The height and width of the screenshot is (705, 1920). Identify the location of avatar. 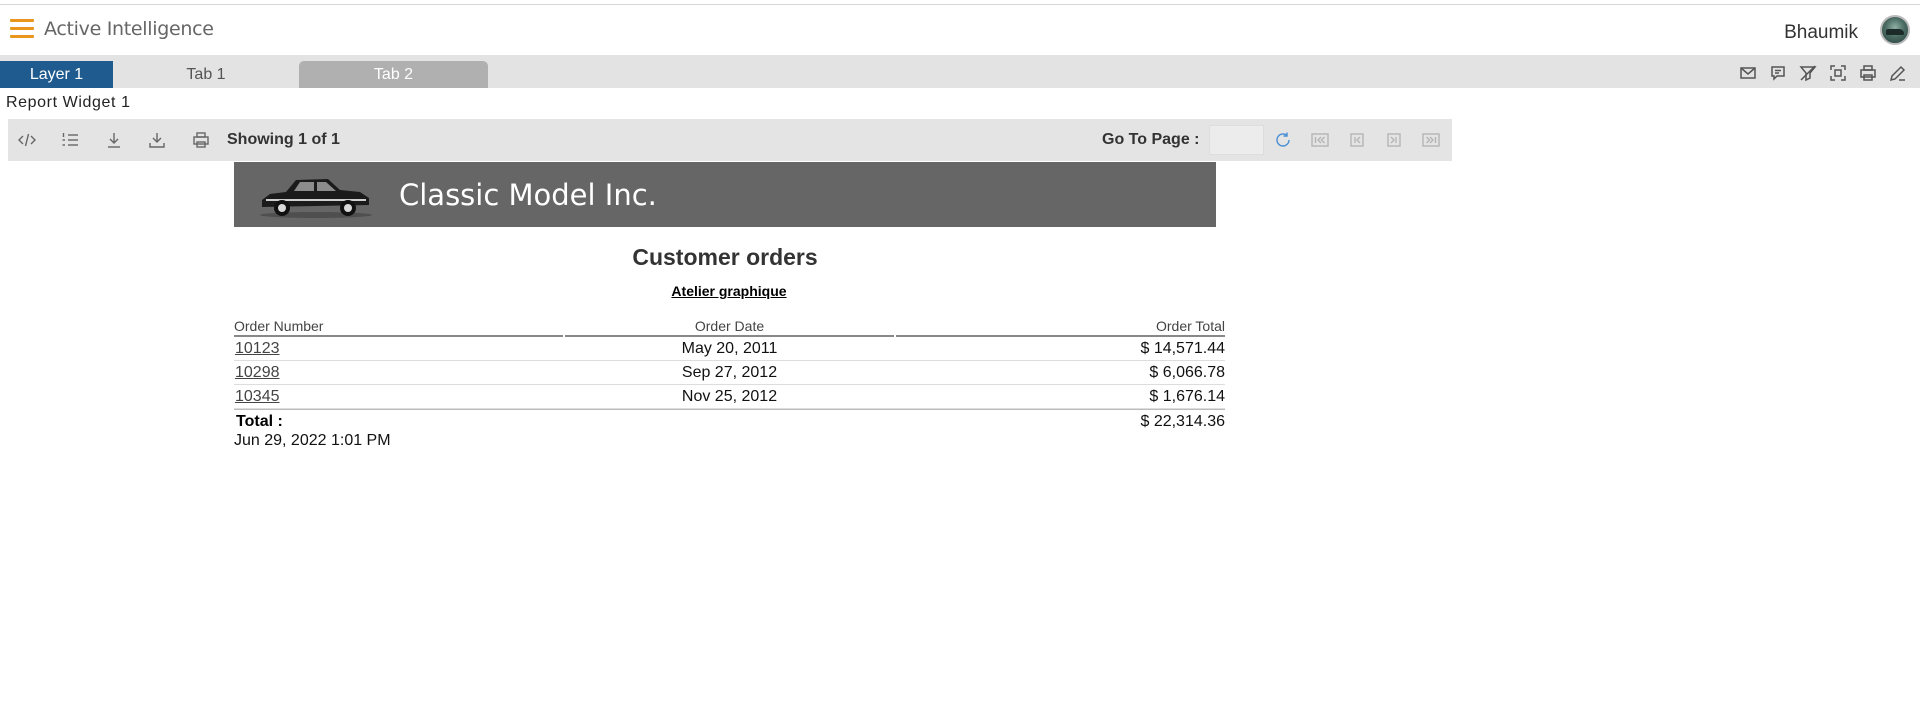
(1895, 30).